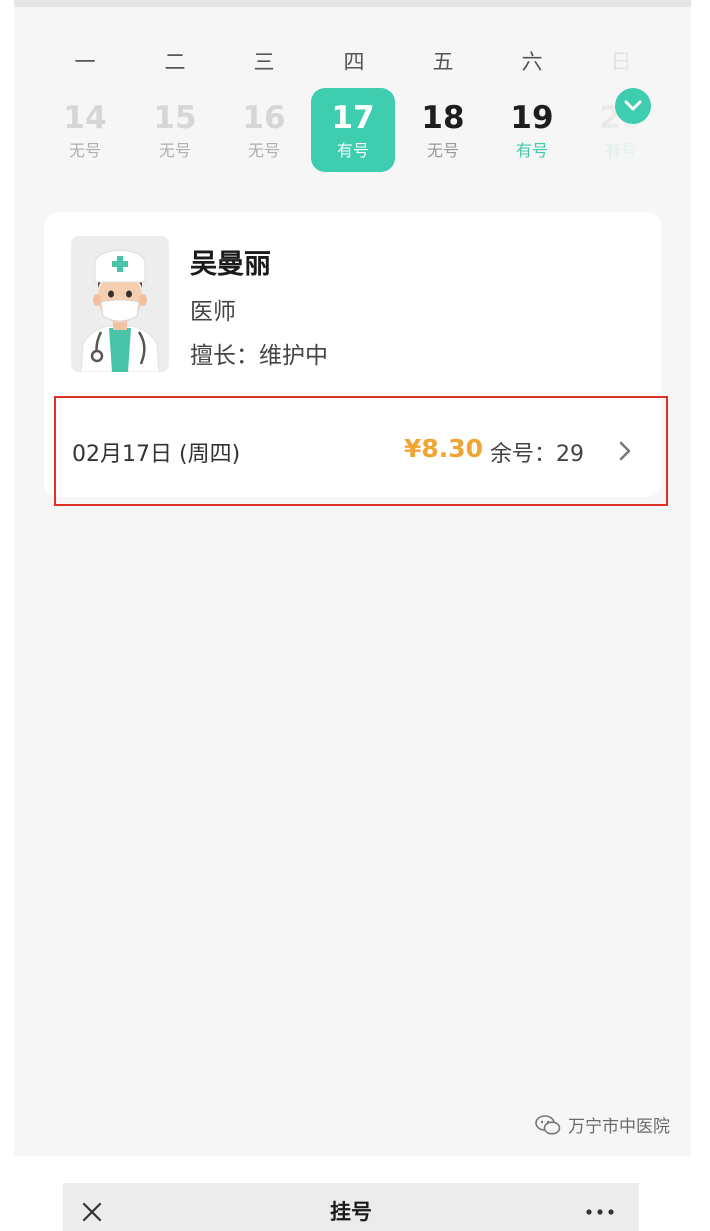  I want to click on calendar-day: 19 有号, so click(532, 130).